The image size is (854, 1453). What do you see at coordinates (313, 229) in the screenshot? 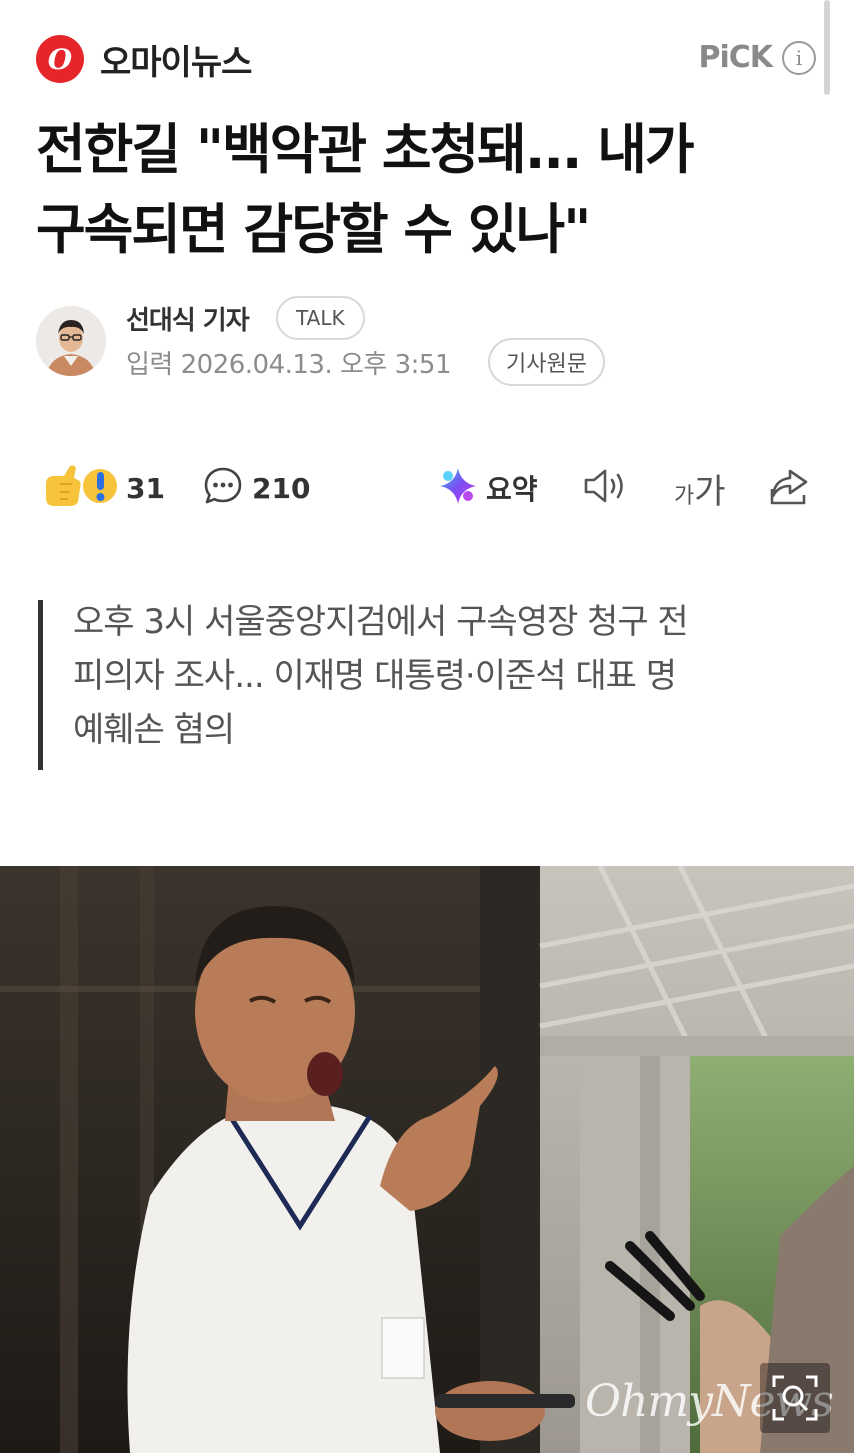
I see `headline-line-2: 구속되면 감당할 수 있나"` at bounding box center [313, 229].